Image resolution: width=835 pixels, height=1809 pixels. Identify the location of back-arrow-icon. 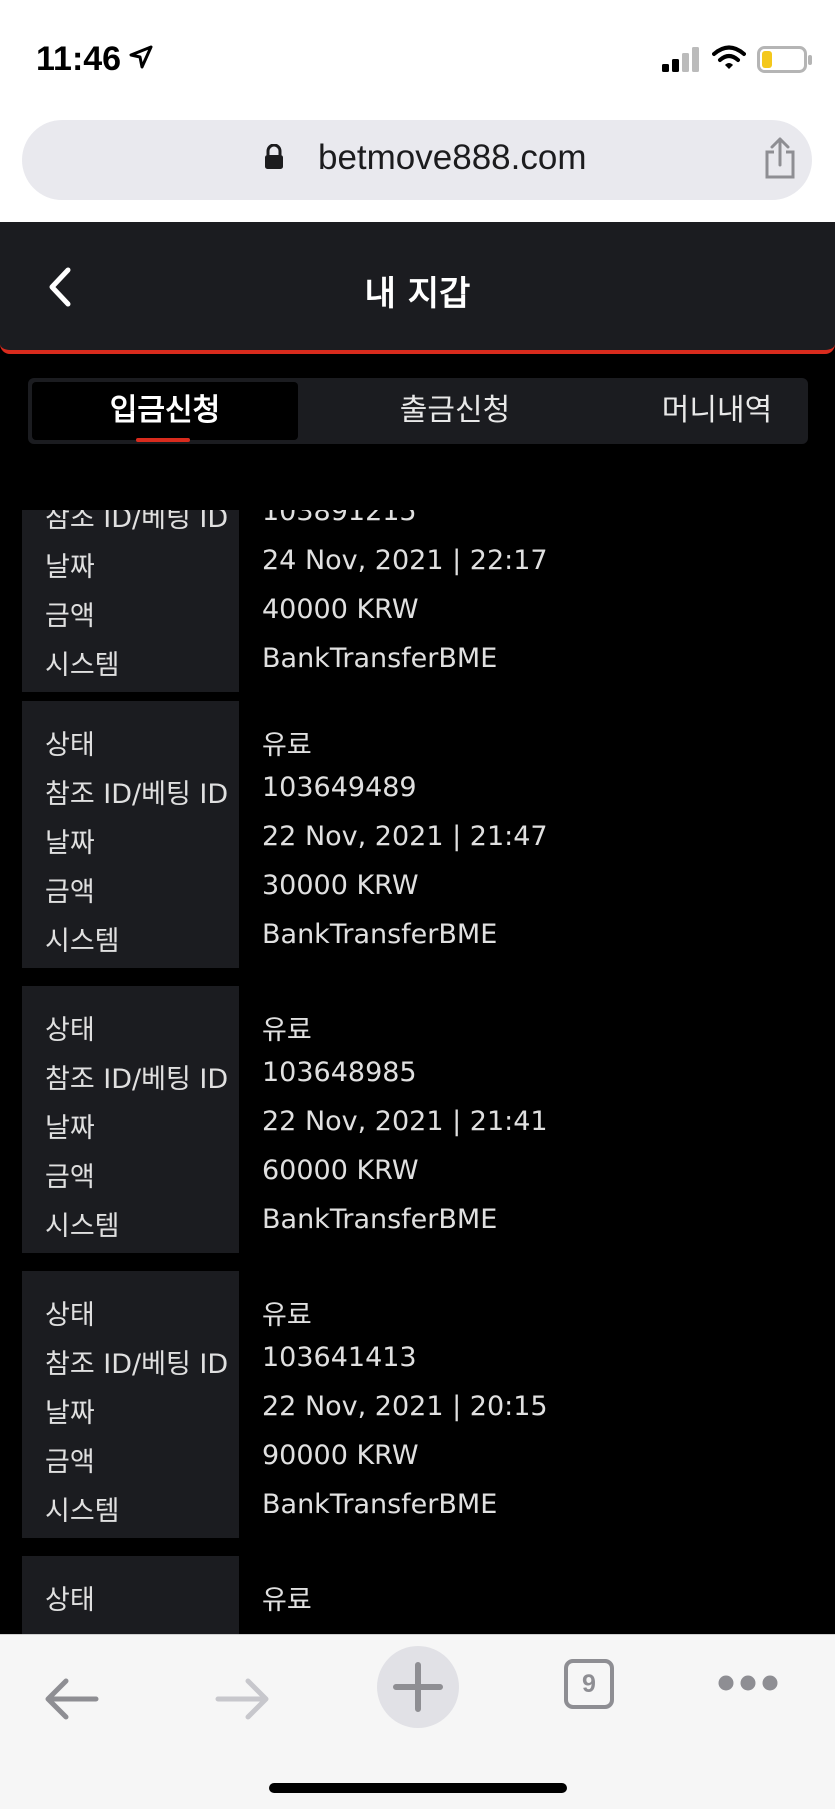
(71, 1699).